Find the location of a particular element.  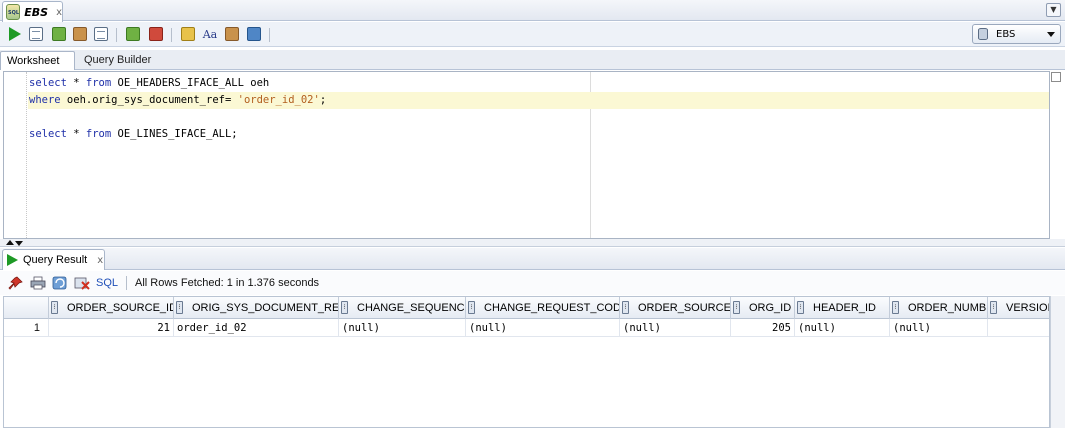

tab-worksheet: Worksheet is located at coordinates (37, 60).